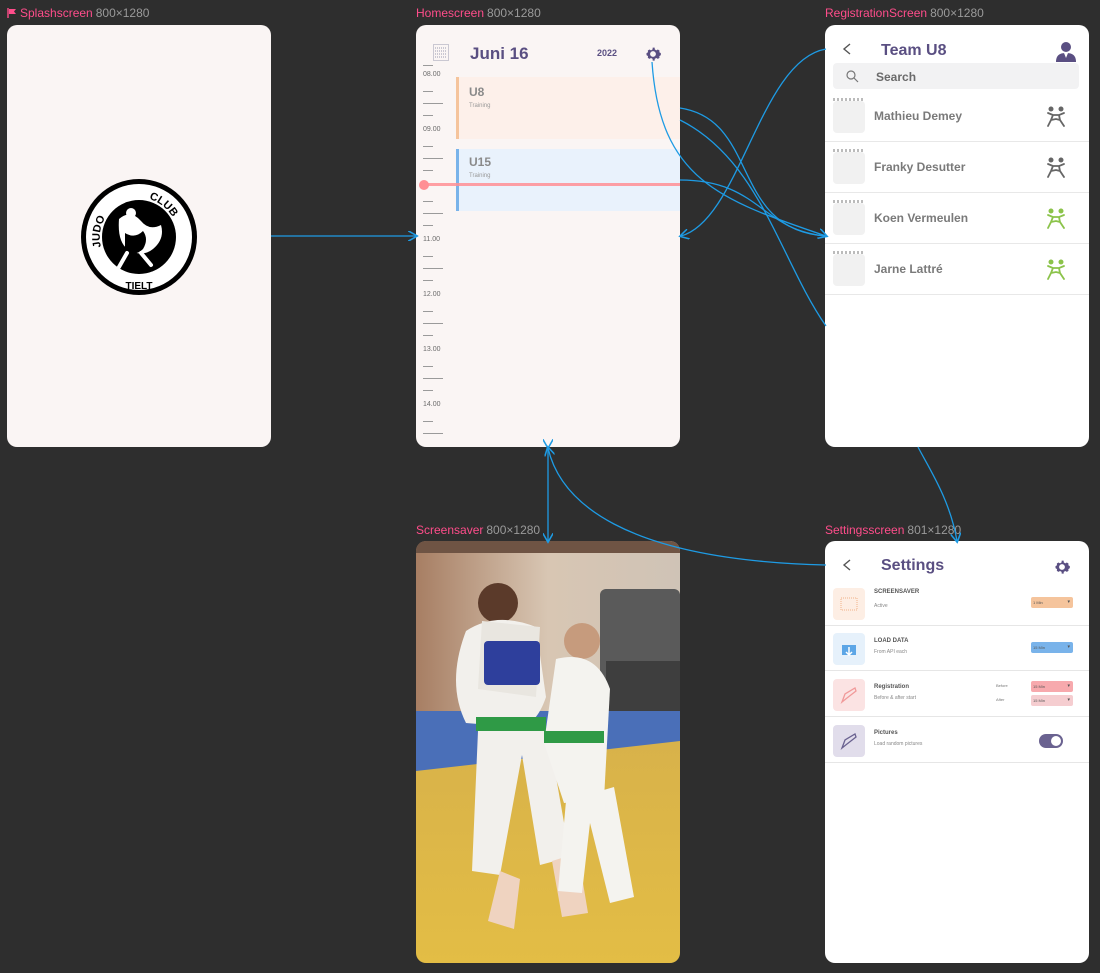 Image resolution: width=1100 pixels, height=973 pixels. I want to click on link-registration-settings, so click(937, 493).